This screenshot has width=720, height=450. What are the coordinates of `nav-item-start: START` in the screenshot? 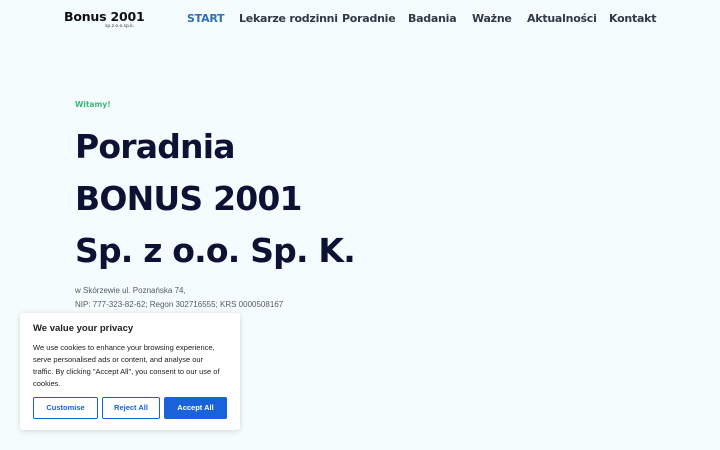 It's located at (206, 18).